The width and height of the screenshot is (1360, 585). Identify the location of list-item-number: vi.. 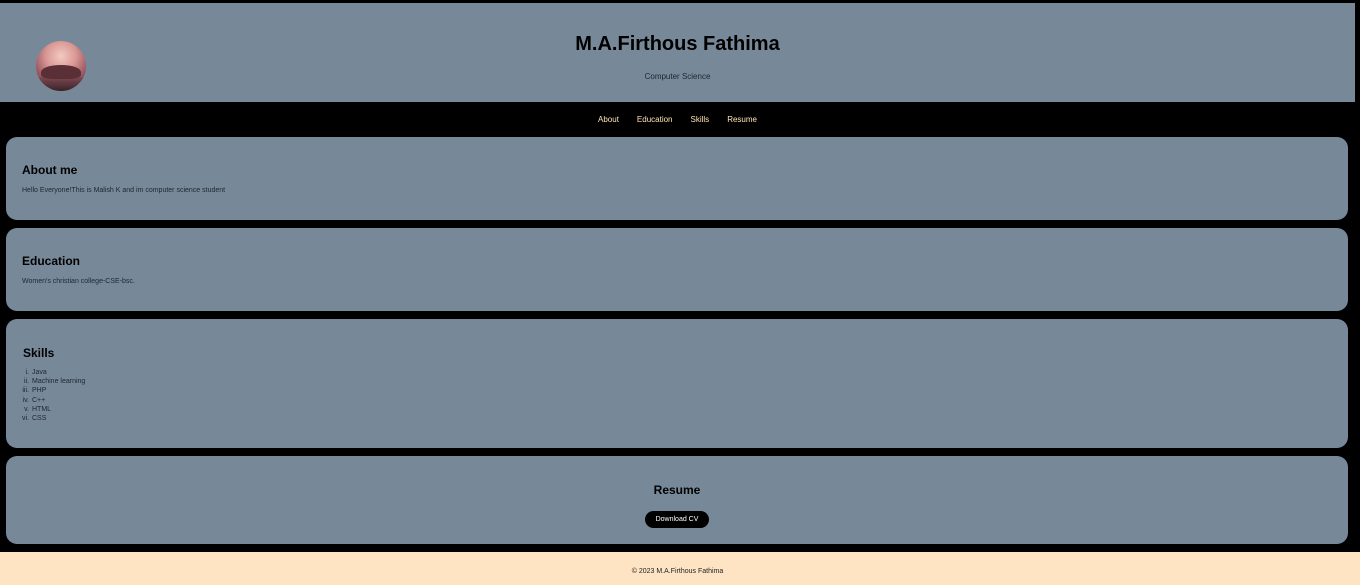
(25, 418).